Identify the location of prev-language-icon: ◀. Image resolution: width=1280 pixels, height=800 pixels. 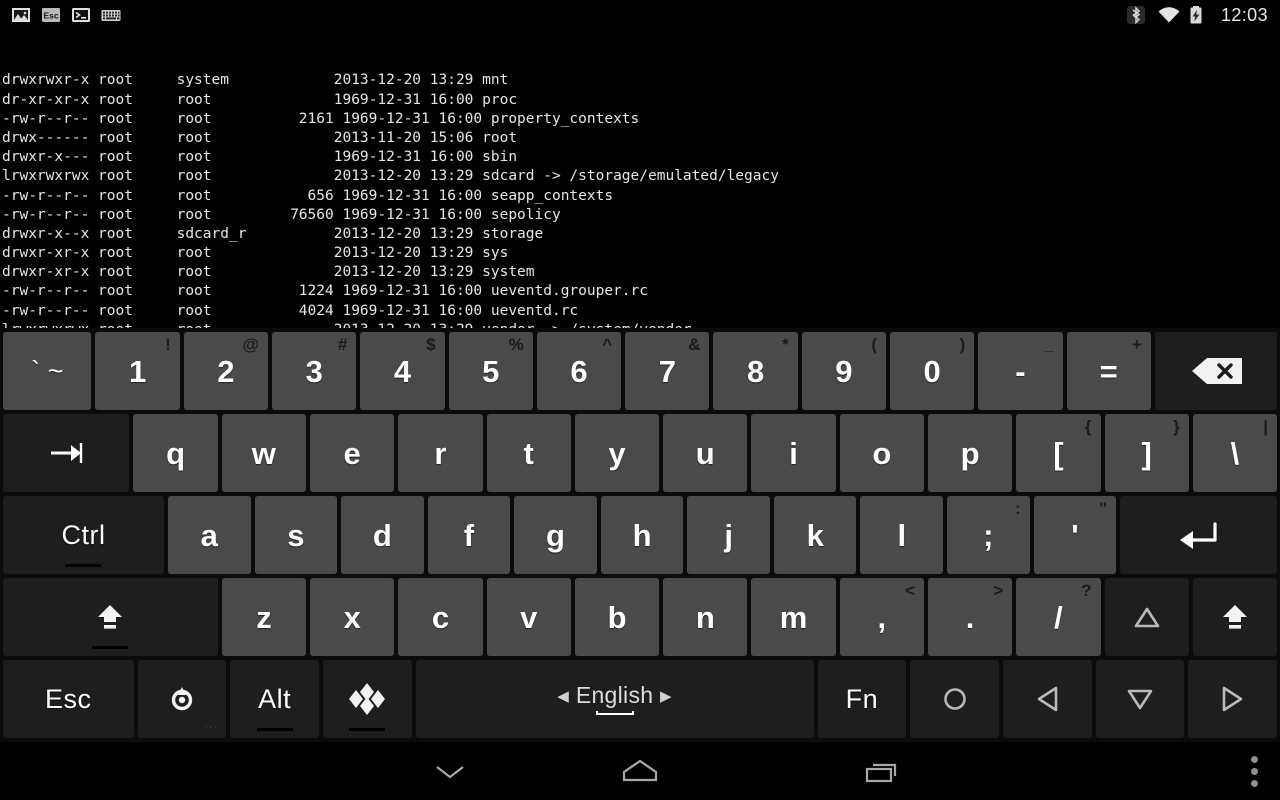
(563, 696).